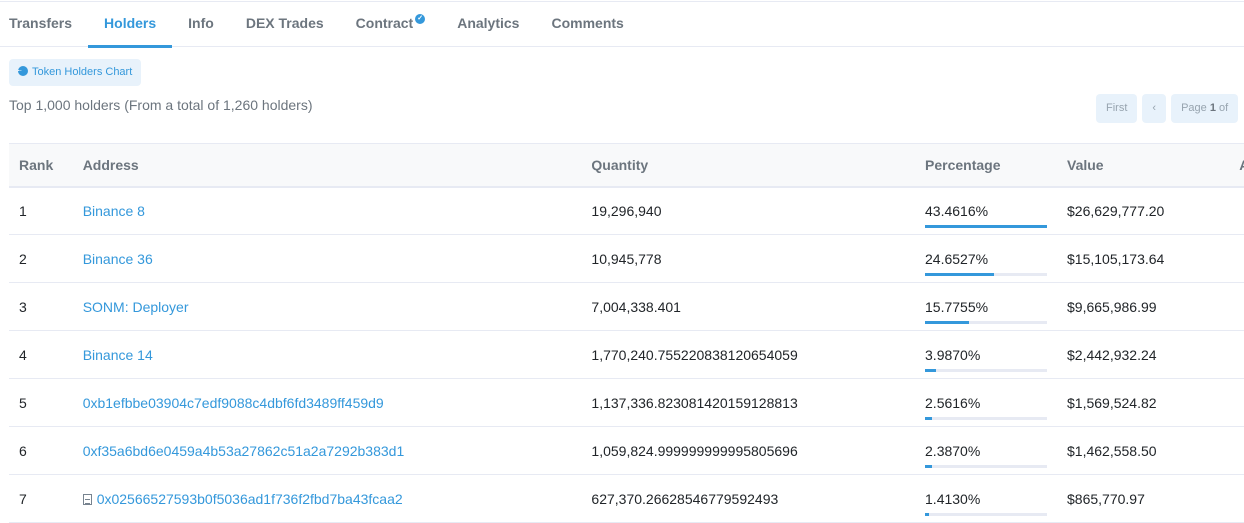 This screenshot has height=523, width=1244. Describe the element at coordinates (41, 258) in the screenshot. I see `rank-cell: 2` at that location.